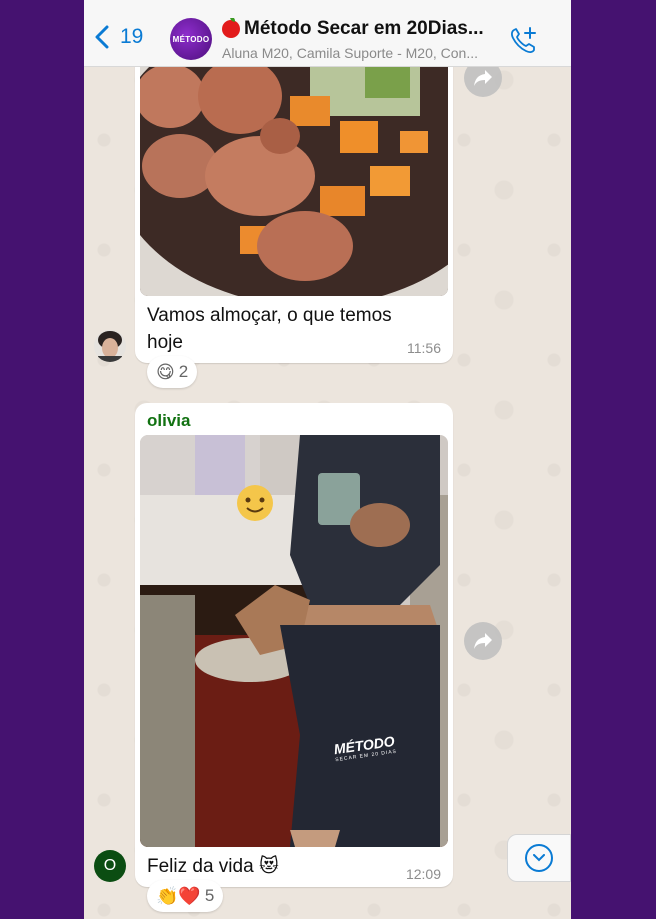 The height and width of the screenshot is (919, 656). Describe the element at coordinates (523, 40) in the screenshot. I see `add-call-icon` at that location.